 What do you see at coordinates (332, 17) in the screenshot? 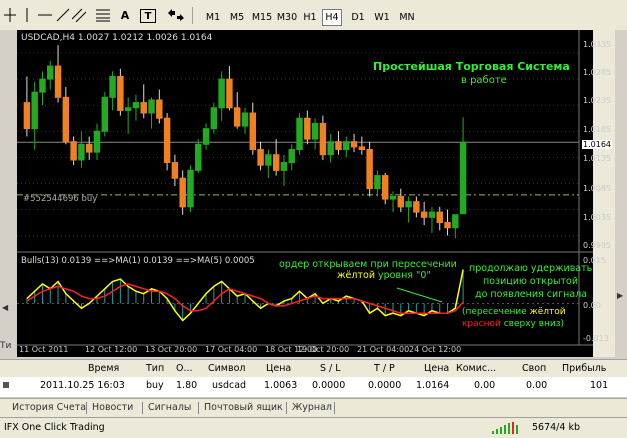
I see `tf-h4: H4` at bounding box center [332, 17].